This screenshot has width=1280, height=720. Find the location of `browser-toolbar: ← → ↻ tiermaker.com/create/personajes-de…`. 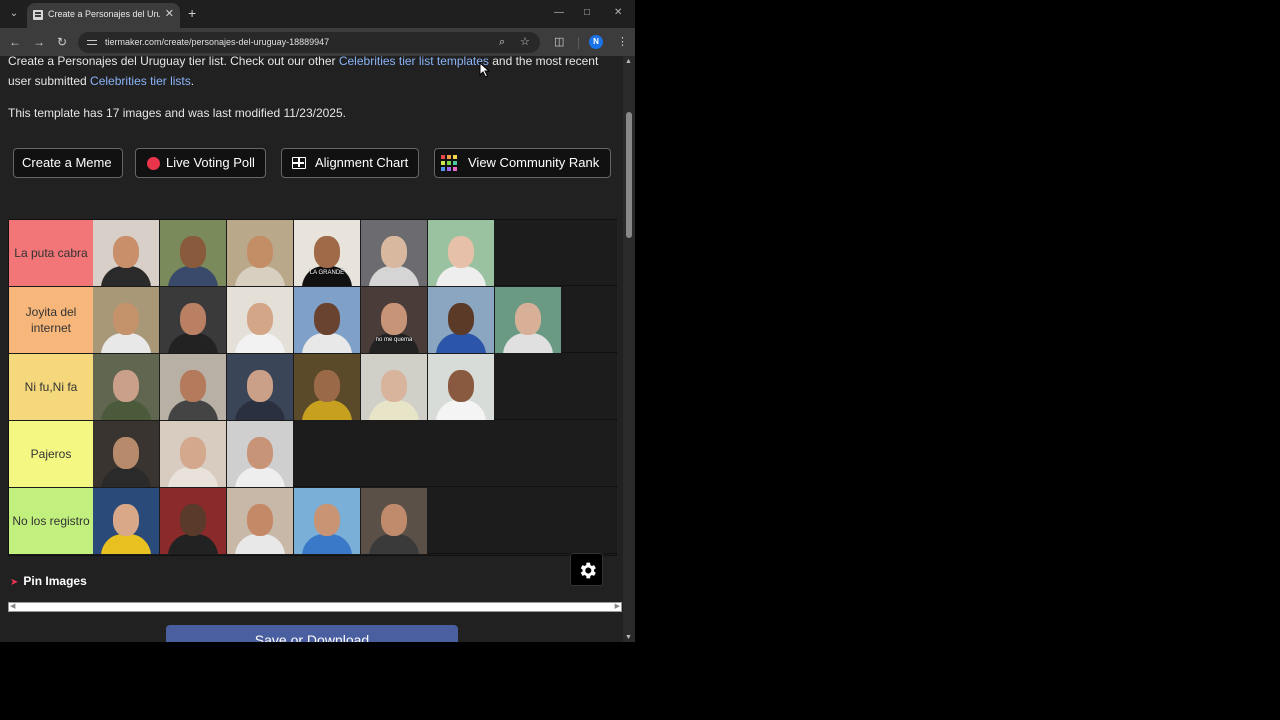

browser-toolbar: ← → ↻ tiermaker.com/create/personajes-de… is located at coordinates (317, 42).